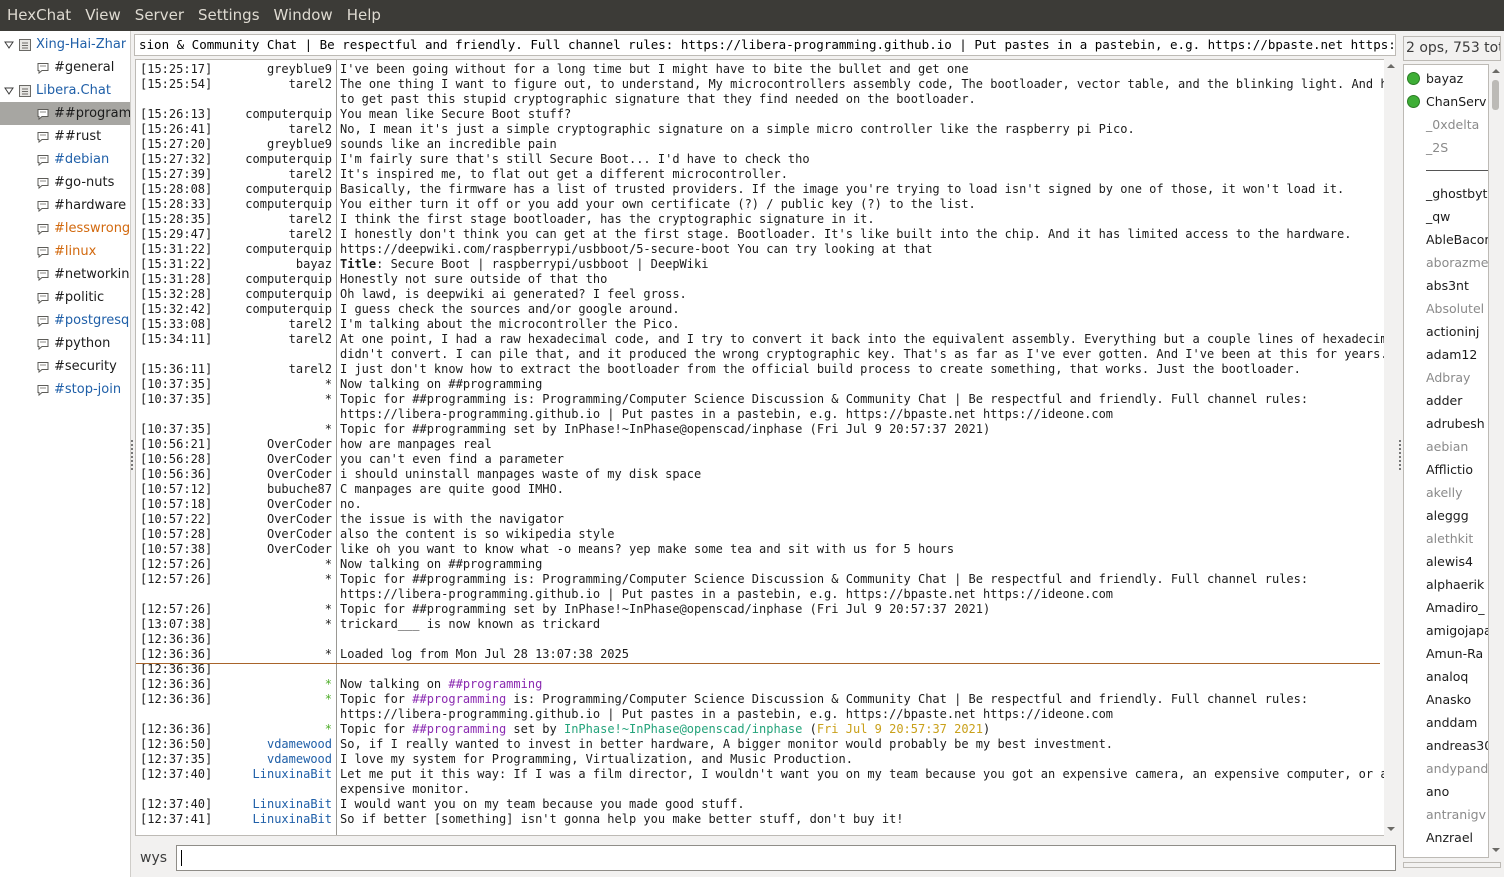  I want to click on user-entry: anddam, so click(1451, 722).